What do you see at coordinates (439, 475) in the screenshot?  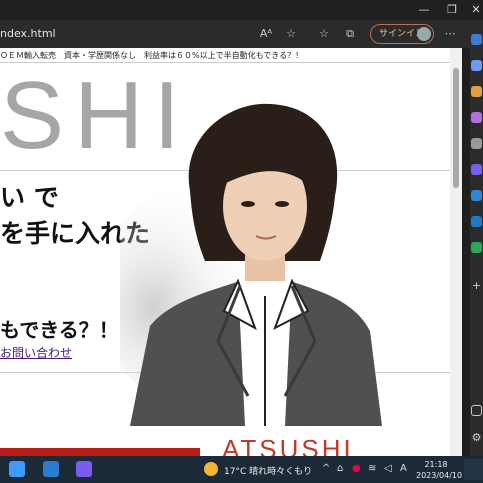 I see `clock-date: 2023/04/10` at bounding box center [439, 475].